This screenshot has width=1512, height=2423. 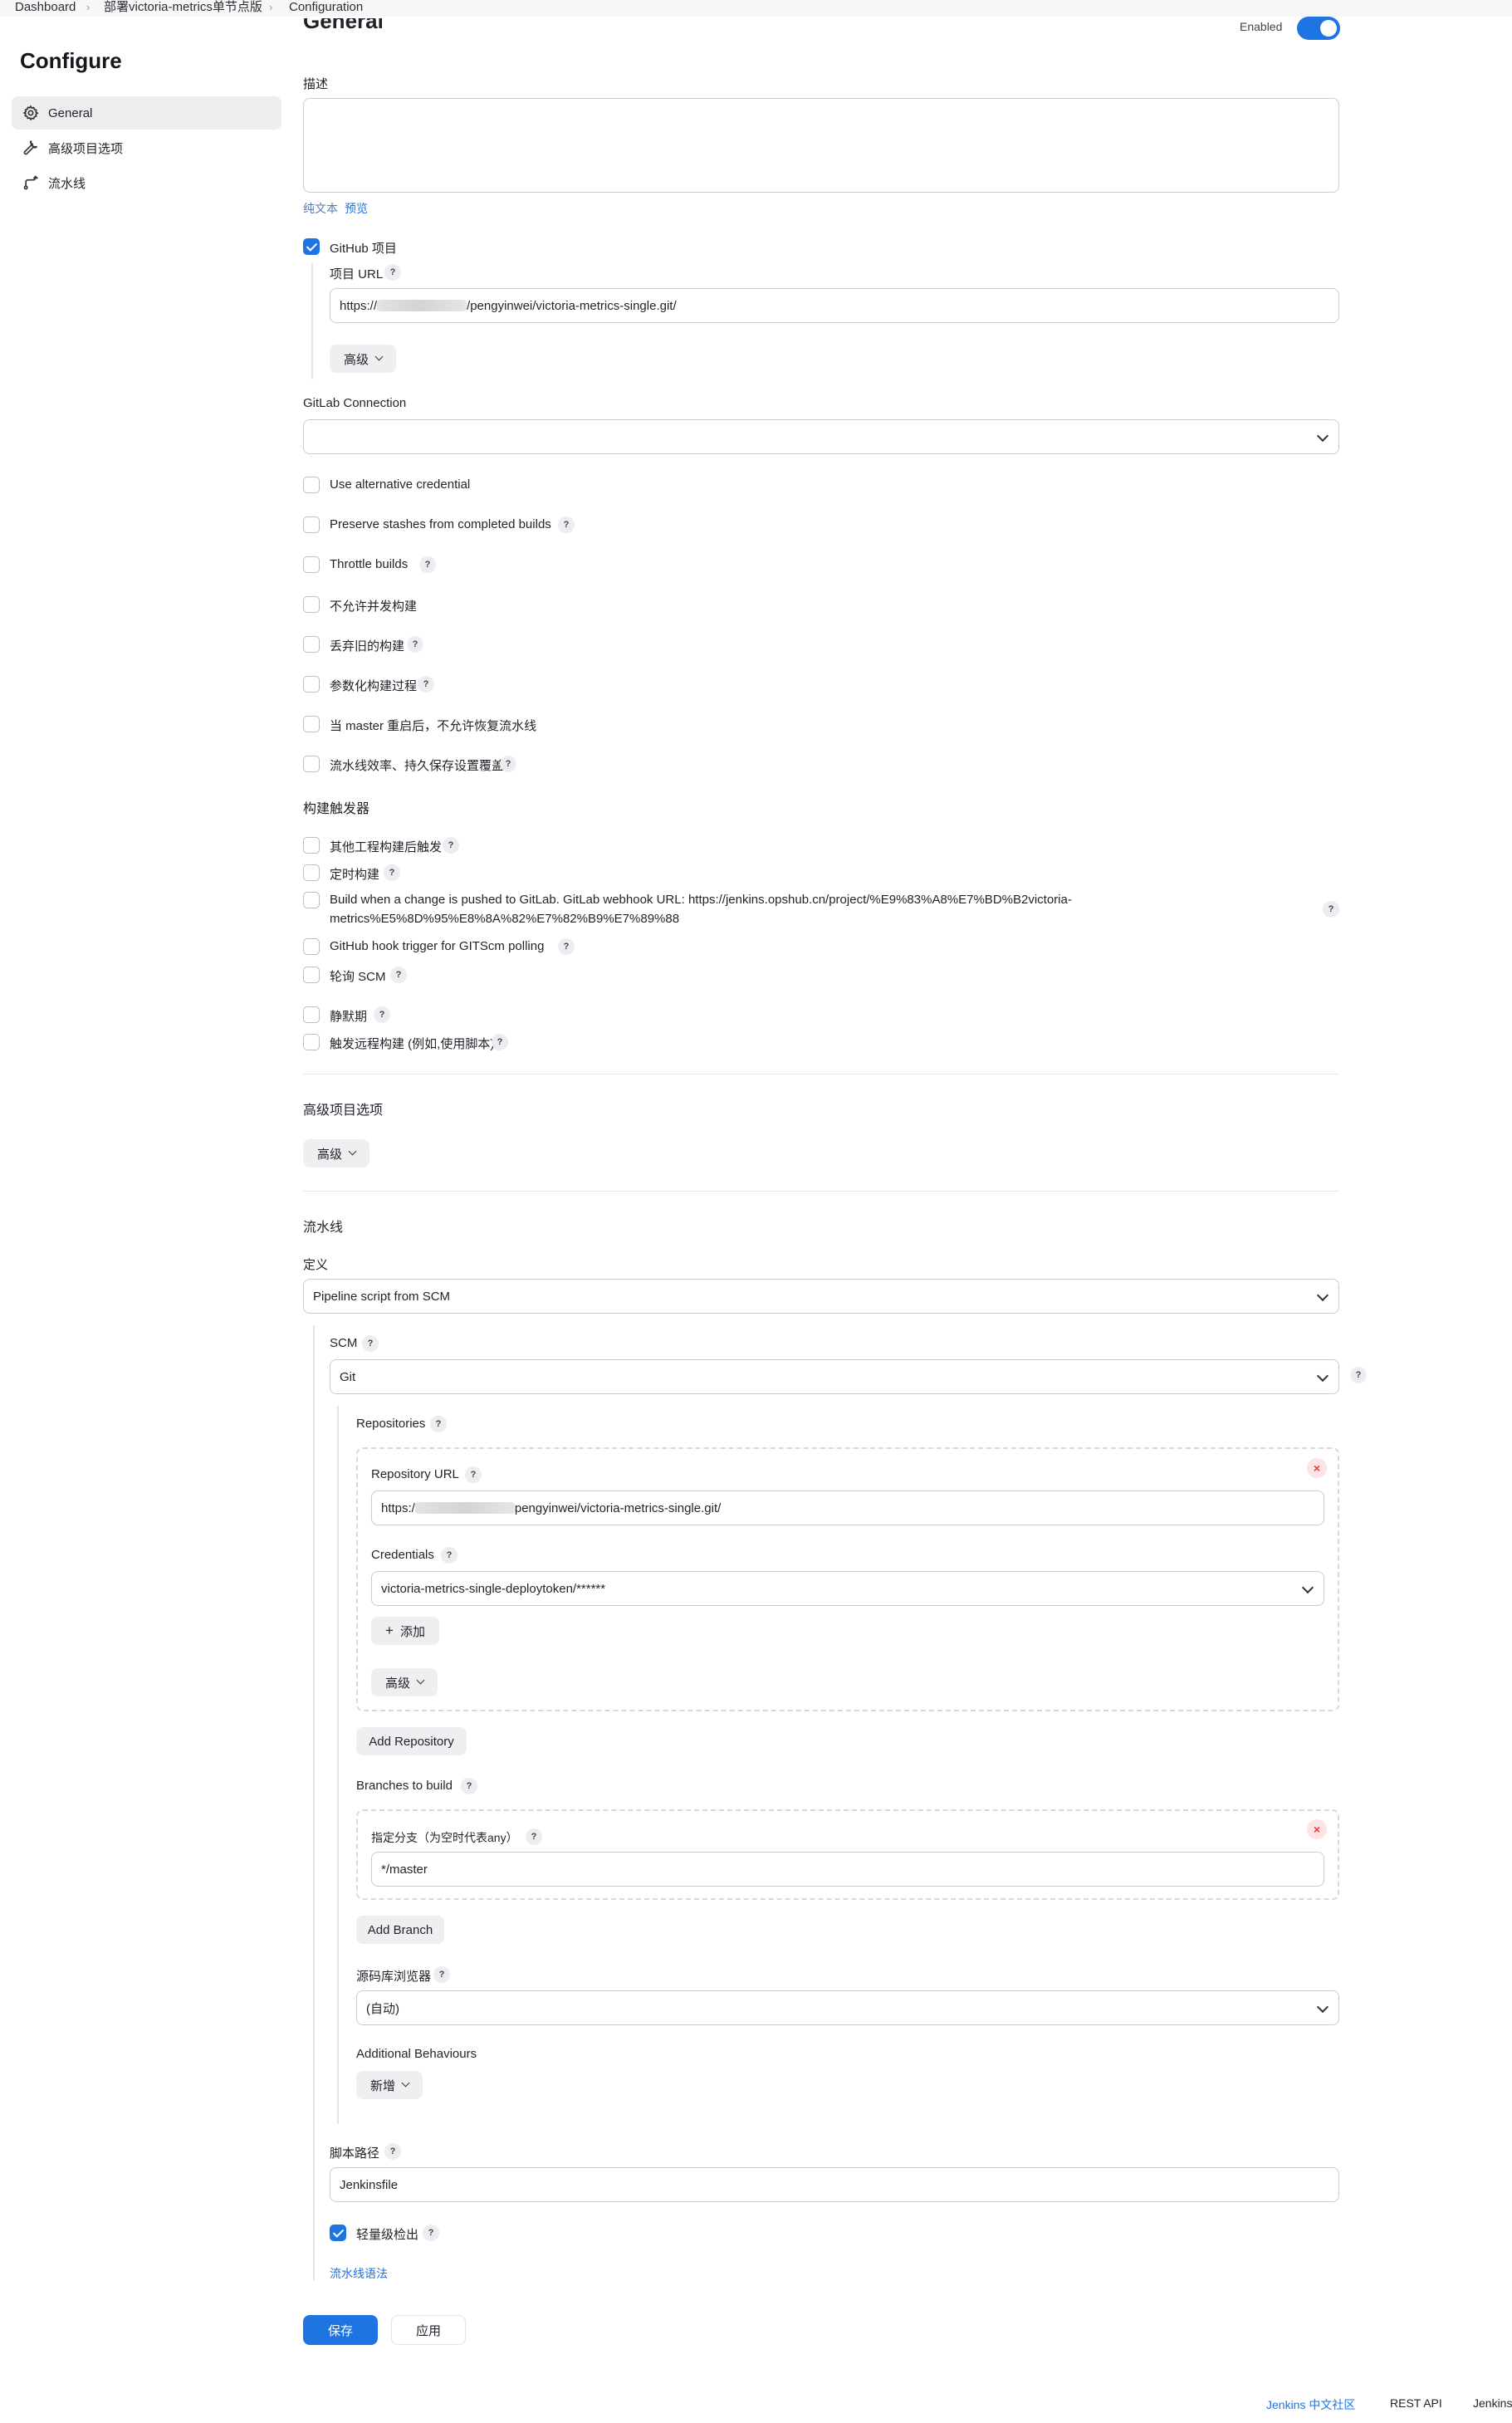 What do you see at coordinates (428, 2330) in the screenshot?
I see `apply-button: 应用` at bounding box center [428, 2330].